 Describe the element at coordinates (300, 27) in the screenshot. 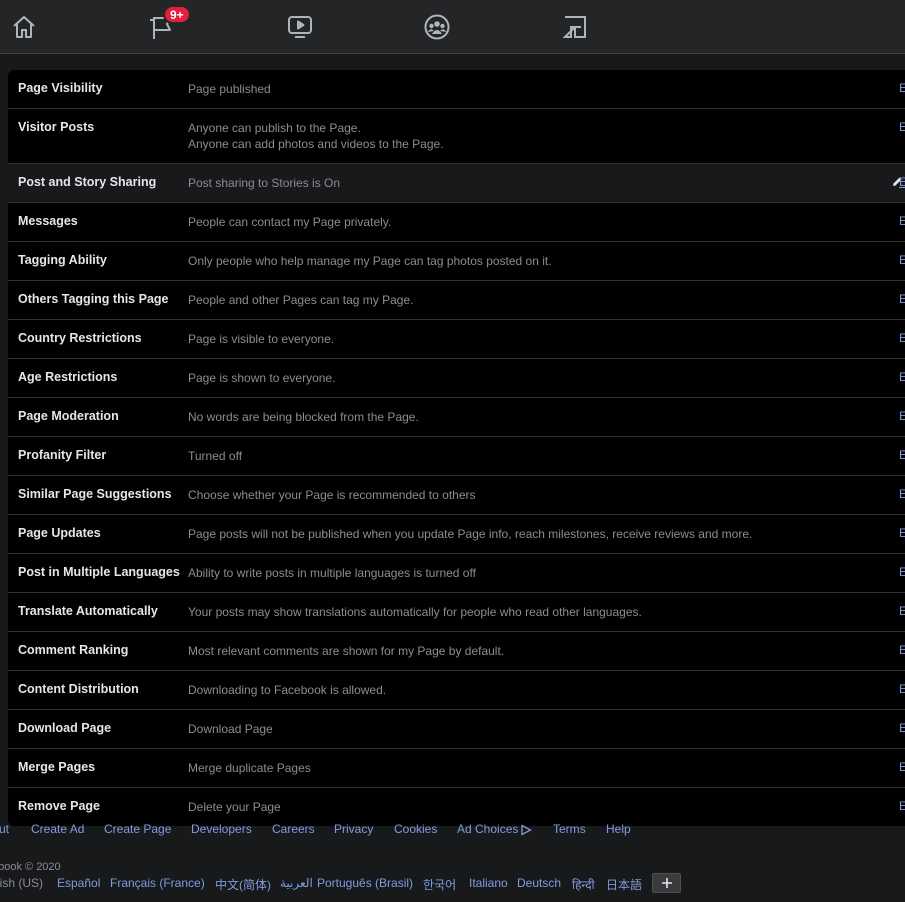

I see `watch-tab` at that location.